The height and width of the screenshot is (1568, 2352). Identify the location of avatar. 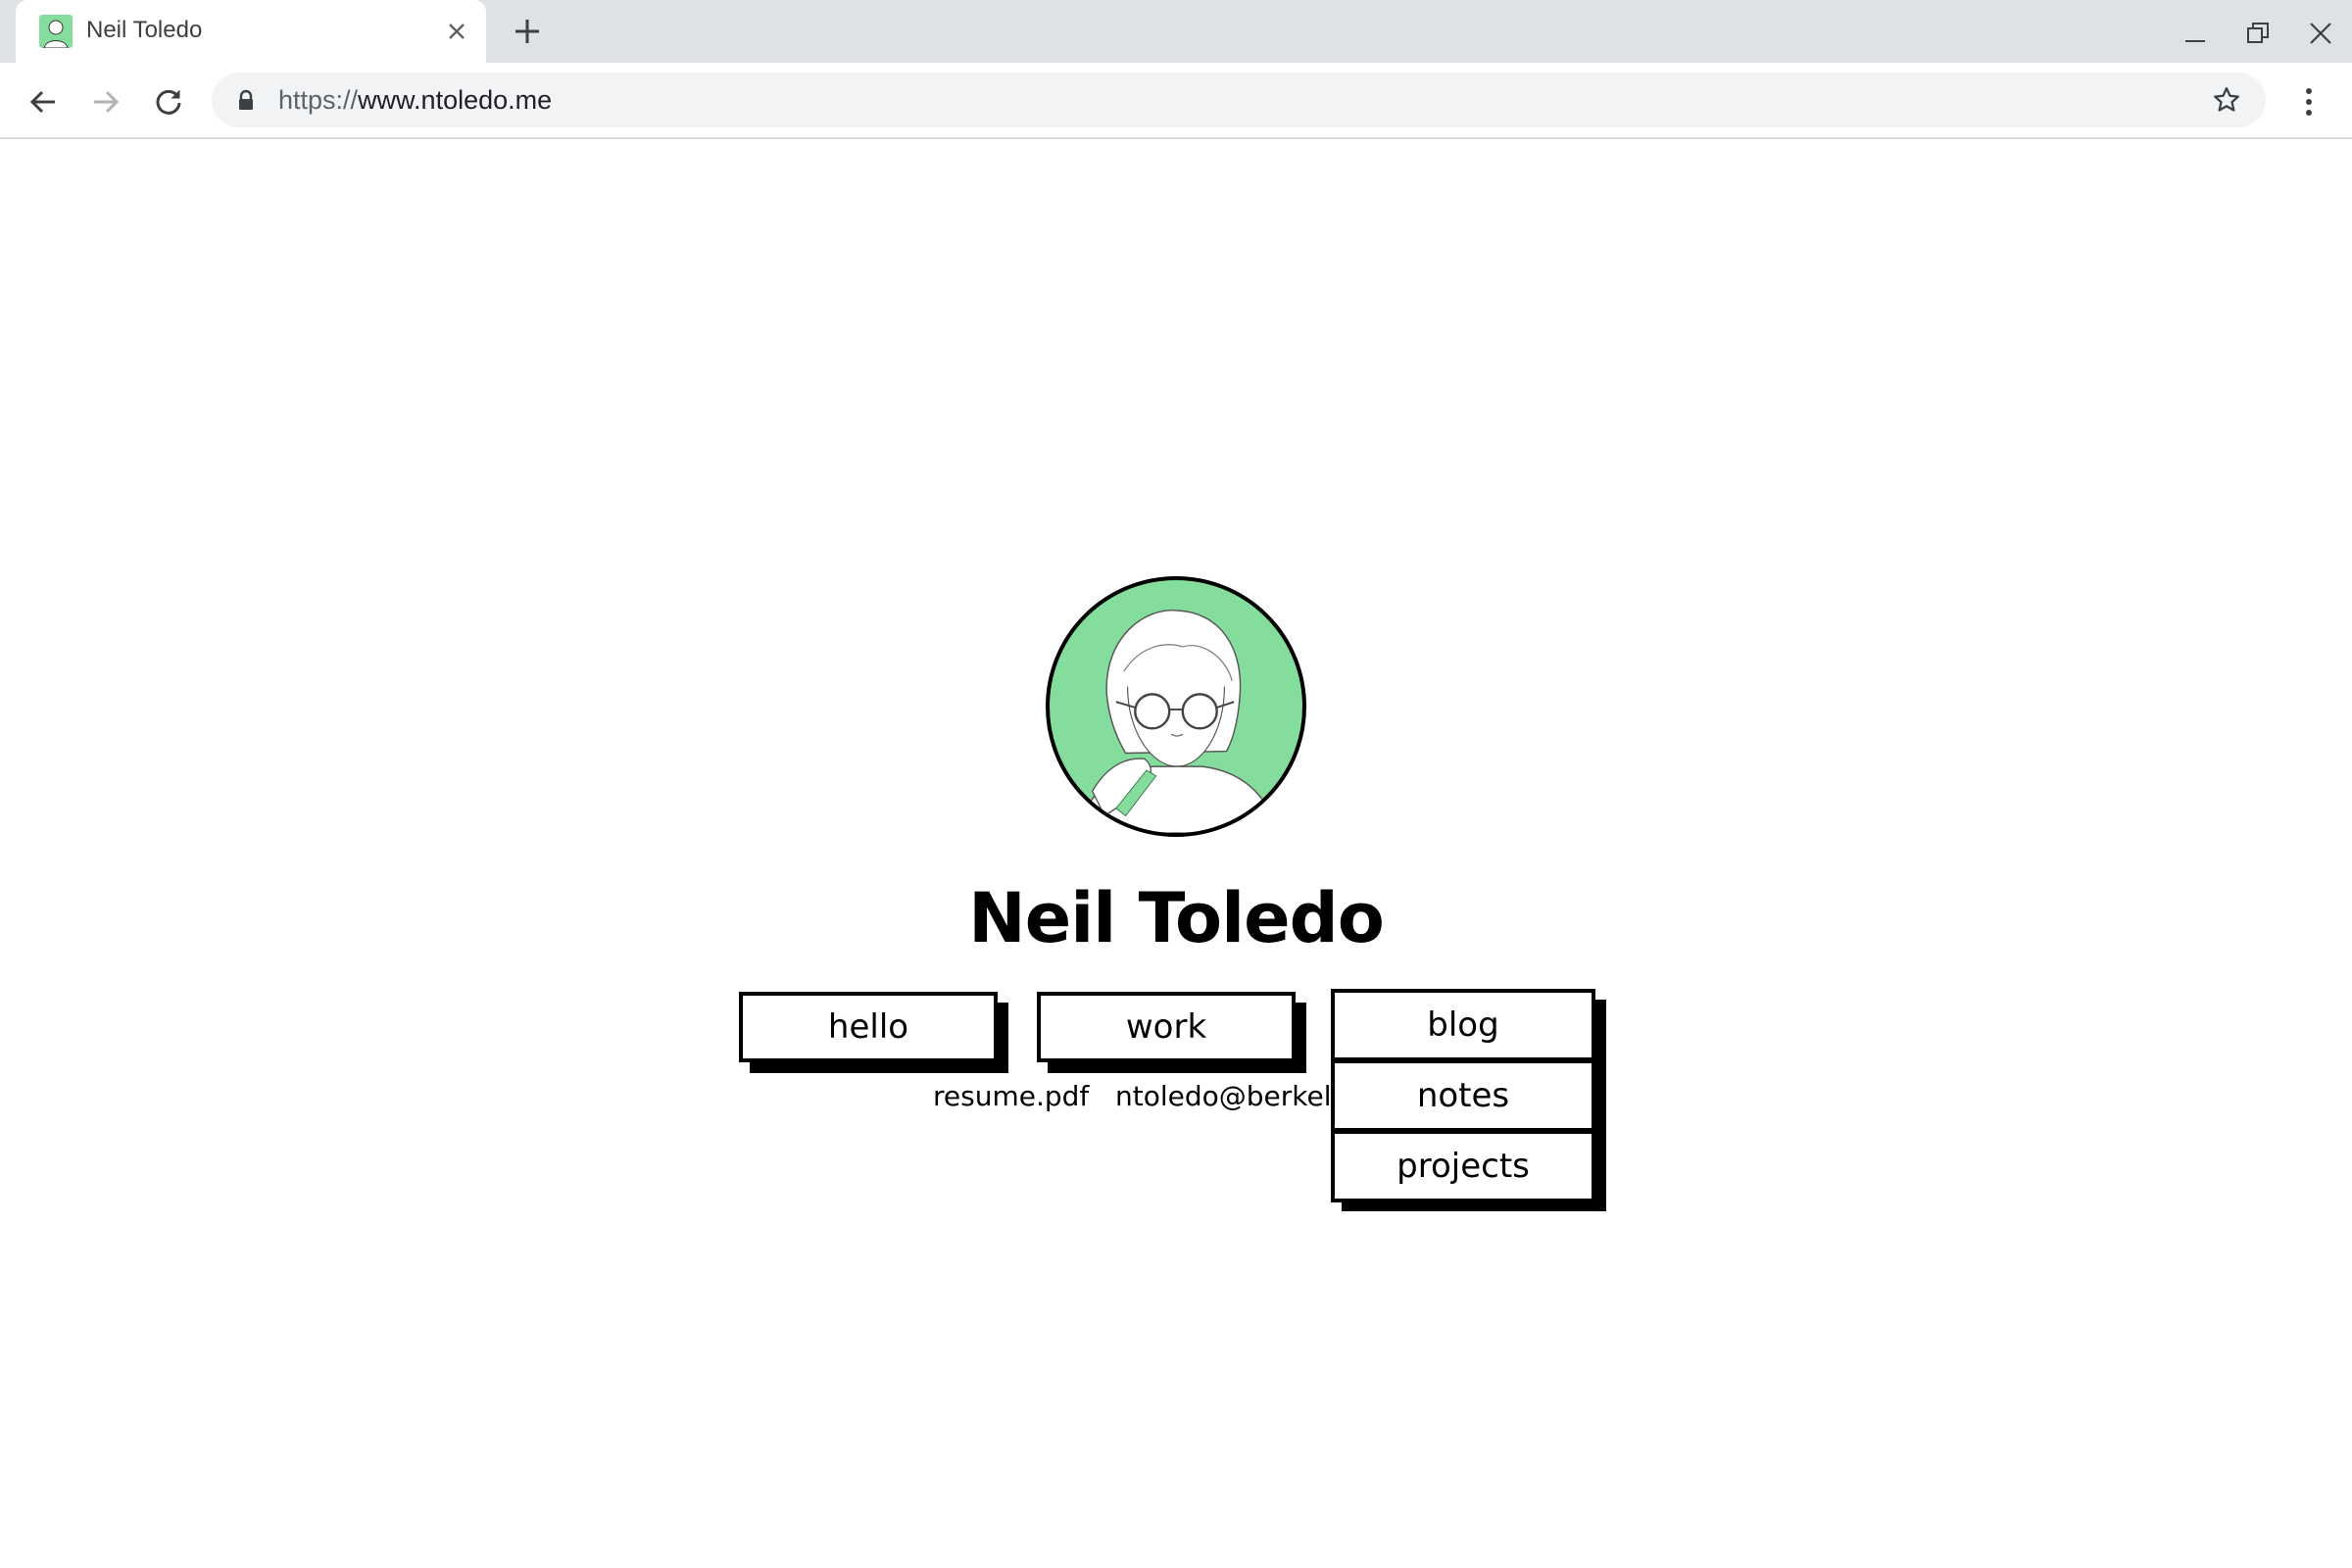
(1176, 706).